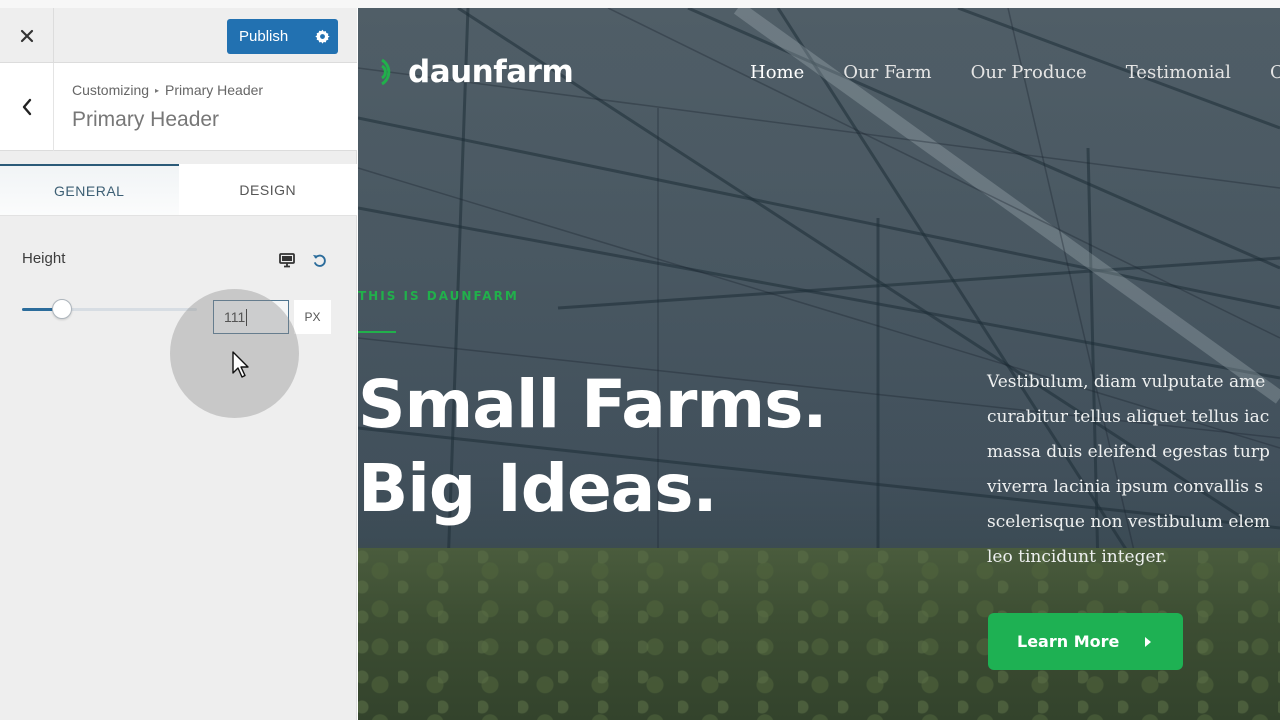  Describe the element at coordinates (887, 72) in the screenshot. I see `nav-our-farm: Our Farm` at that location.